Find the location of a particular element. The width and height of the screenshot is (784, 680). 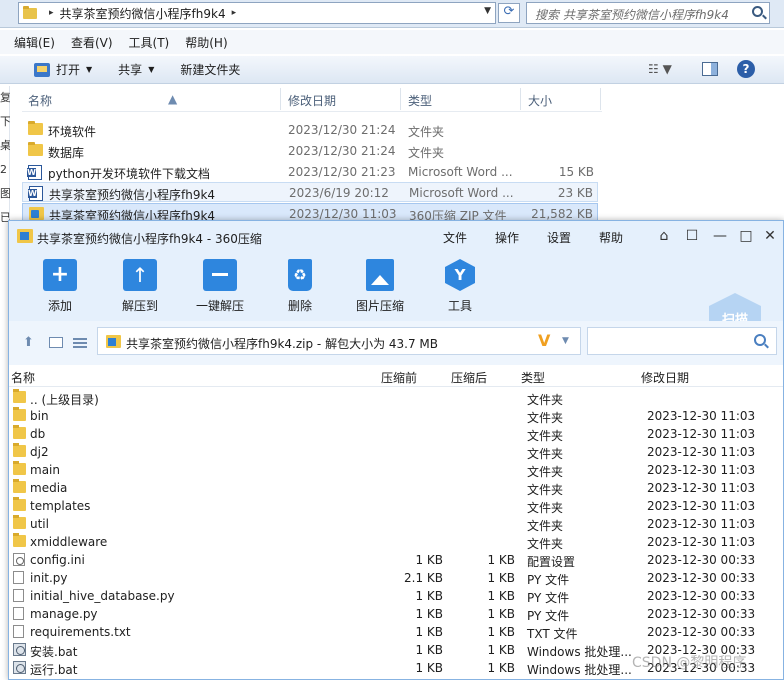

archive-row: manage.py 1 KB 1 KB PY 文件 2023-12-30 00:33 is located at coordinates (396, 614).